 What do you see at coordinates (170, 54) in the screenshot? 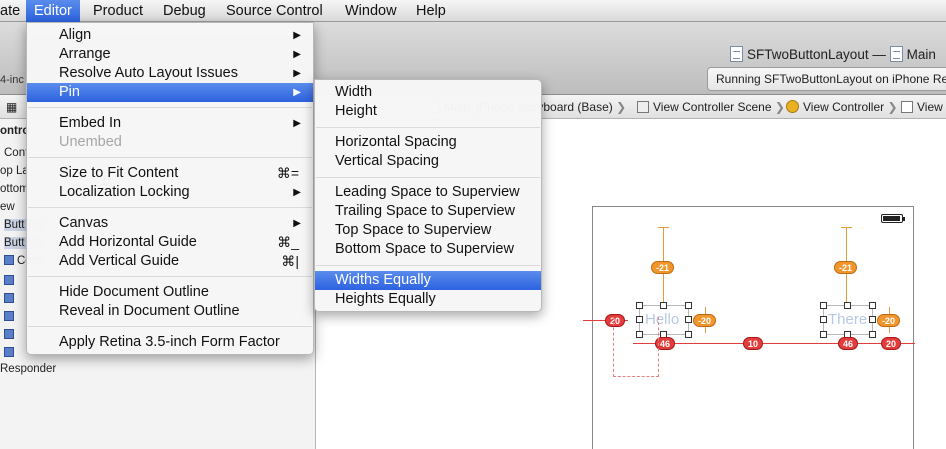
I see `menu-item-arrange: Arrange ▶` at bounding box center [170, 54].